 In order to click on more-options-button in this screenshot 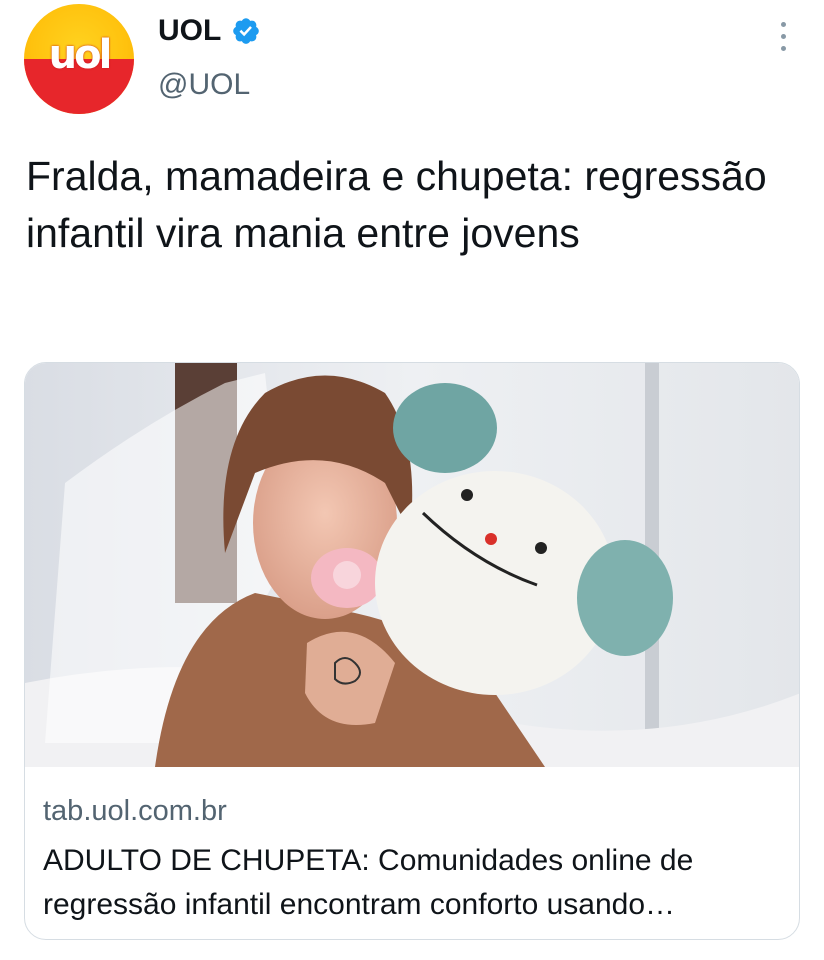, I will do `click(783, 36)`.